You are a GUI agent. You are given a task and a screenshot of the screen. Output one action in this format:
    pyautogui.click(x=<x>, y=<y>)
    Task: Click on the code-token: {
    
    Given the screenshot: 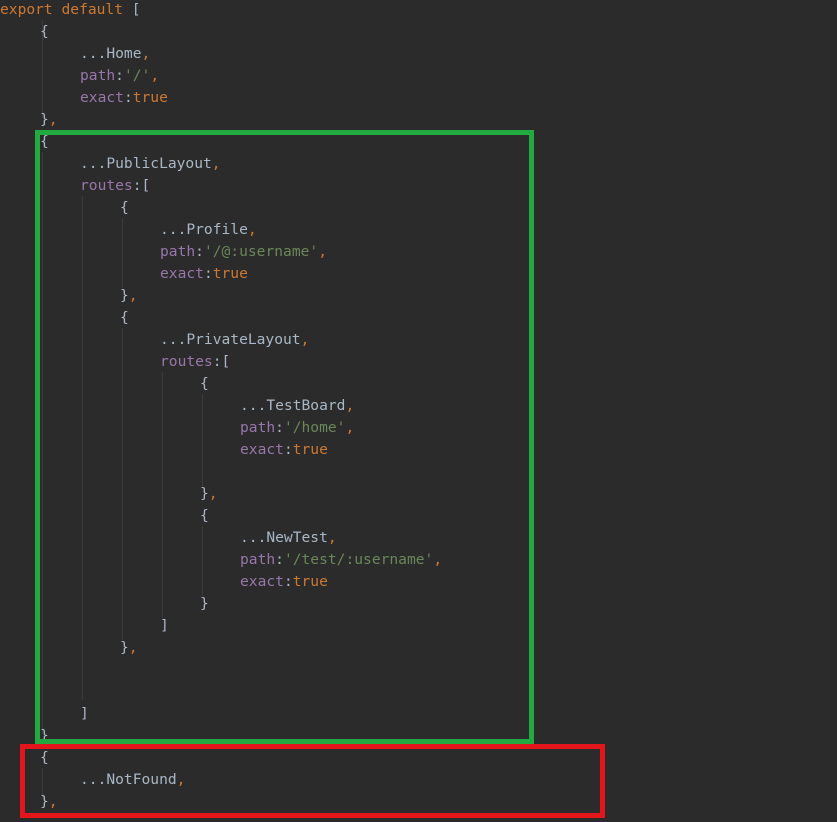 What is the action you would take?
    pyautogui.click(x=44, y=31)
    